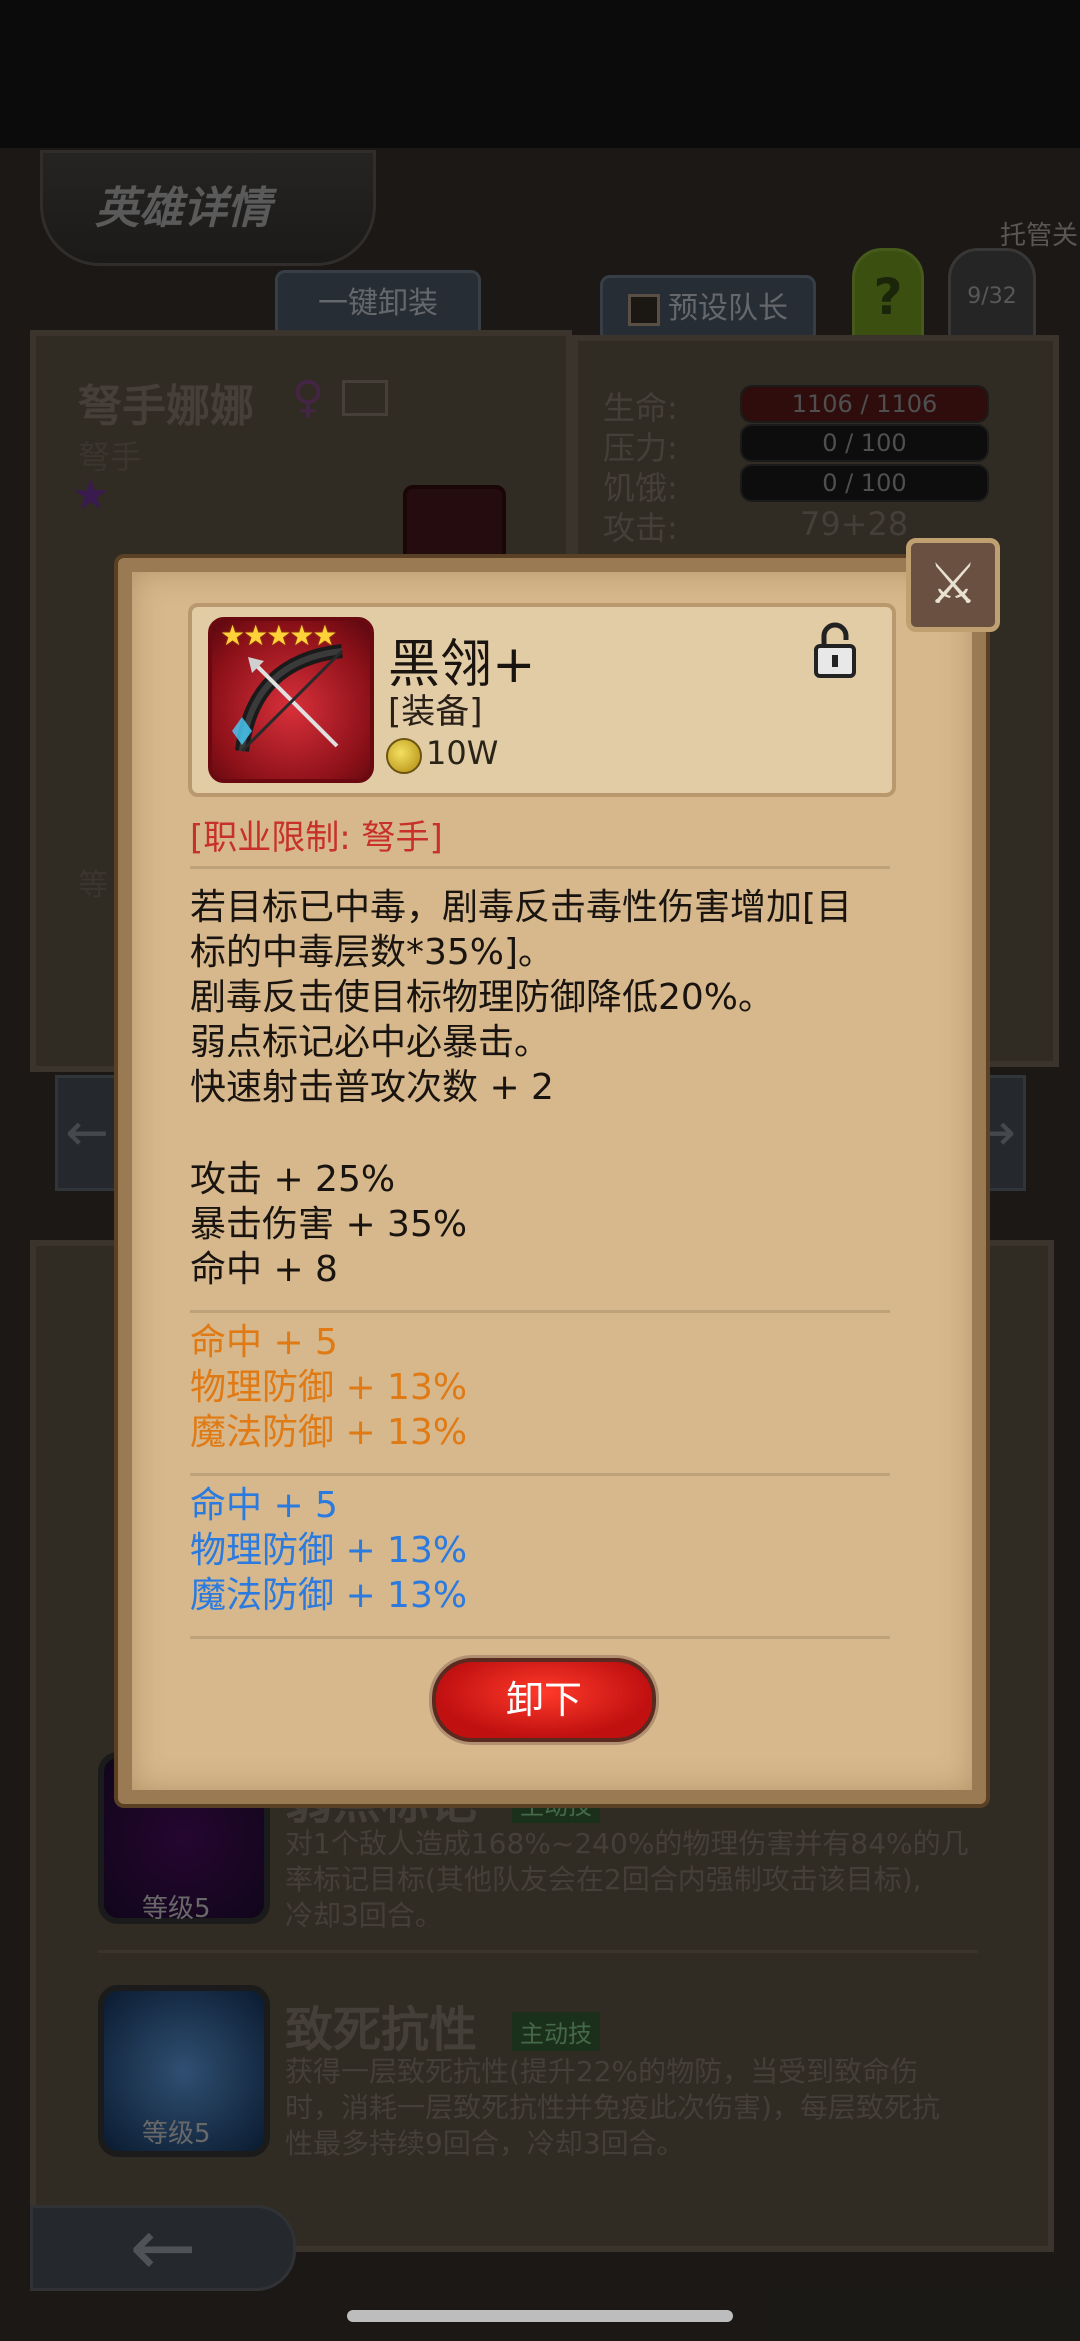 The width and height of the screenshot is (1080, 2341). Describe the element at coordinates (835, 652) in the screenshot. I see `padlock-icon` at that location.